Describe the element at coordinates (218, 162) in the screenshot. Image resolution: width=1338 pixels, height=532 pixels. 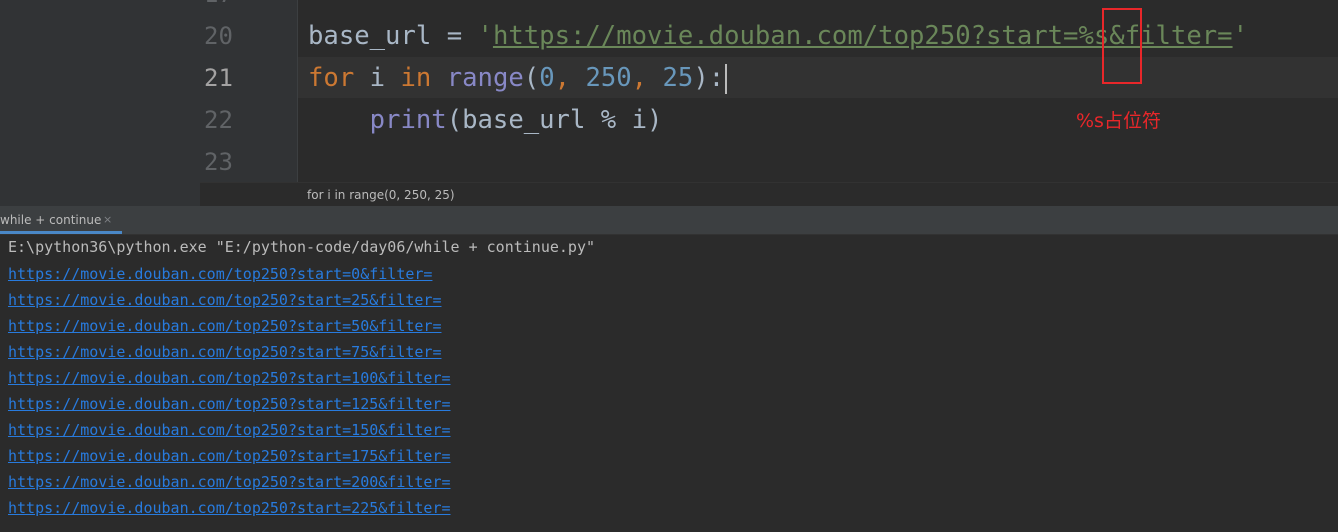
I see `line-number: 23` at that location.